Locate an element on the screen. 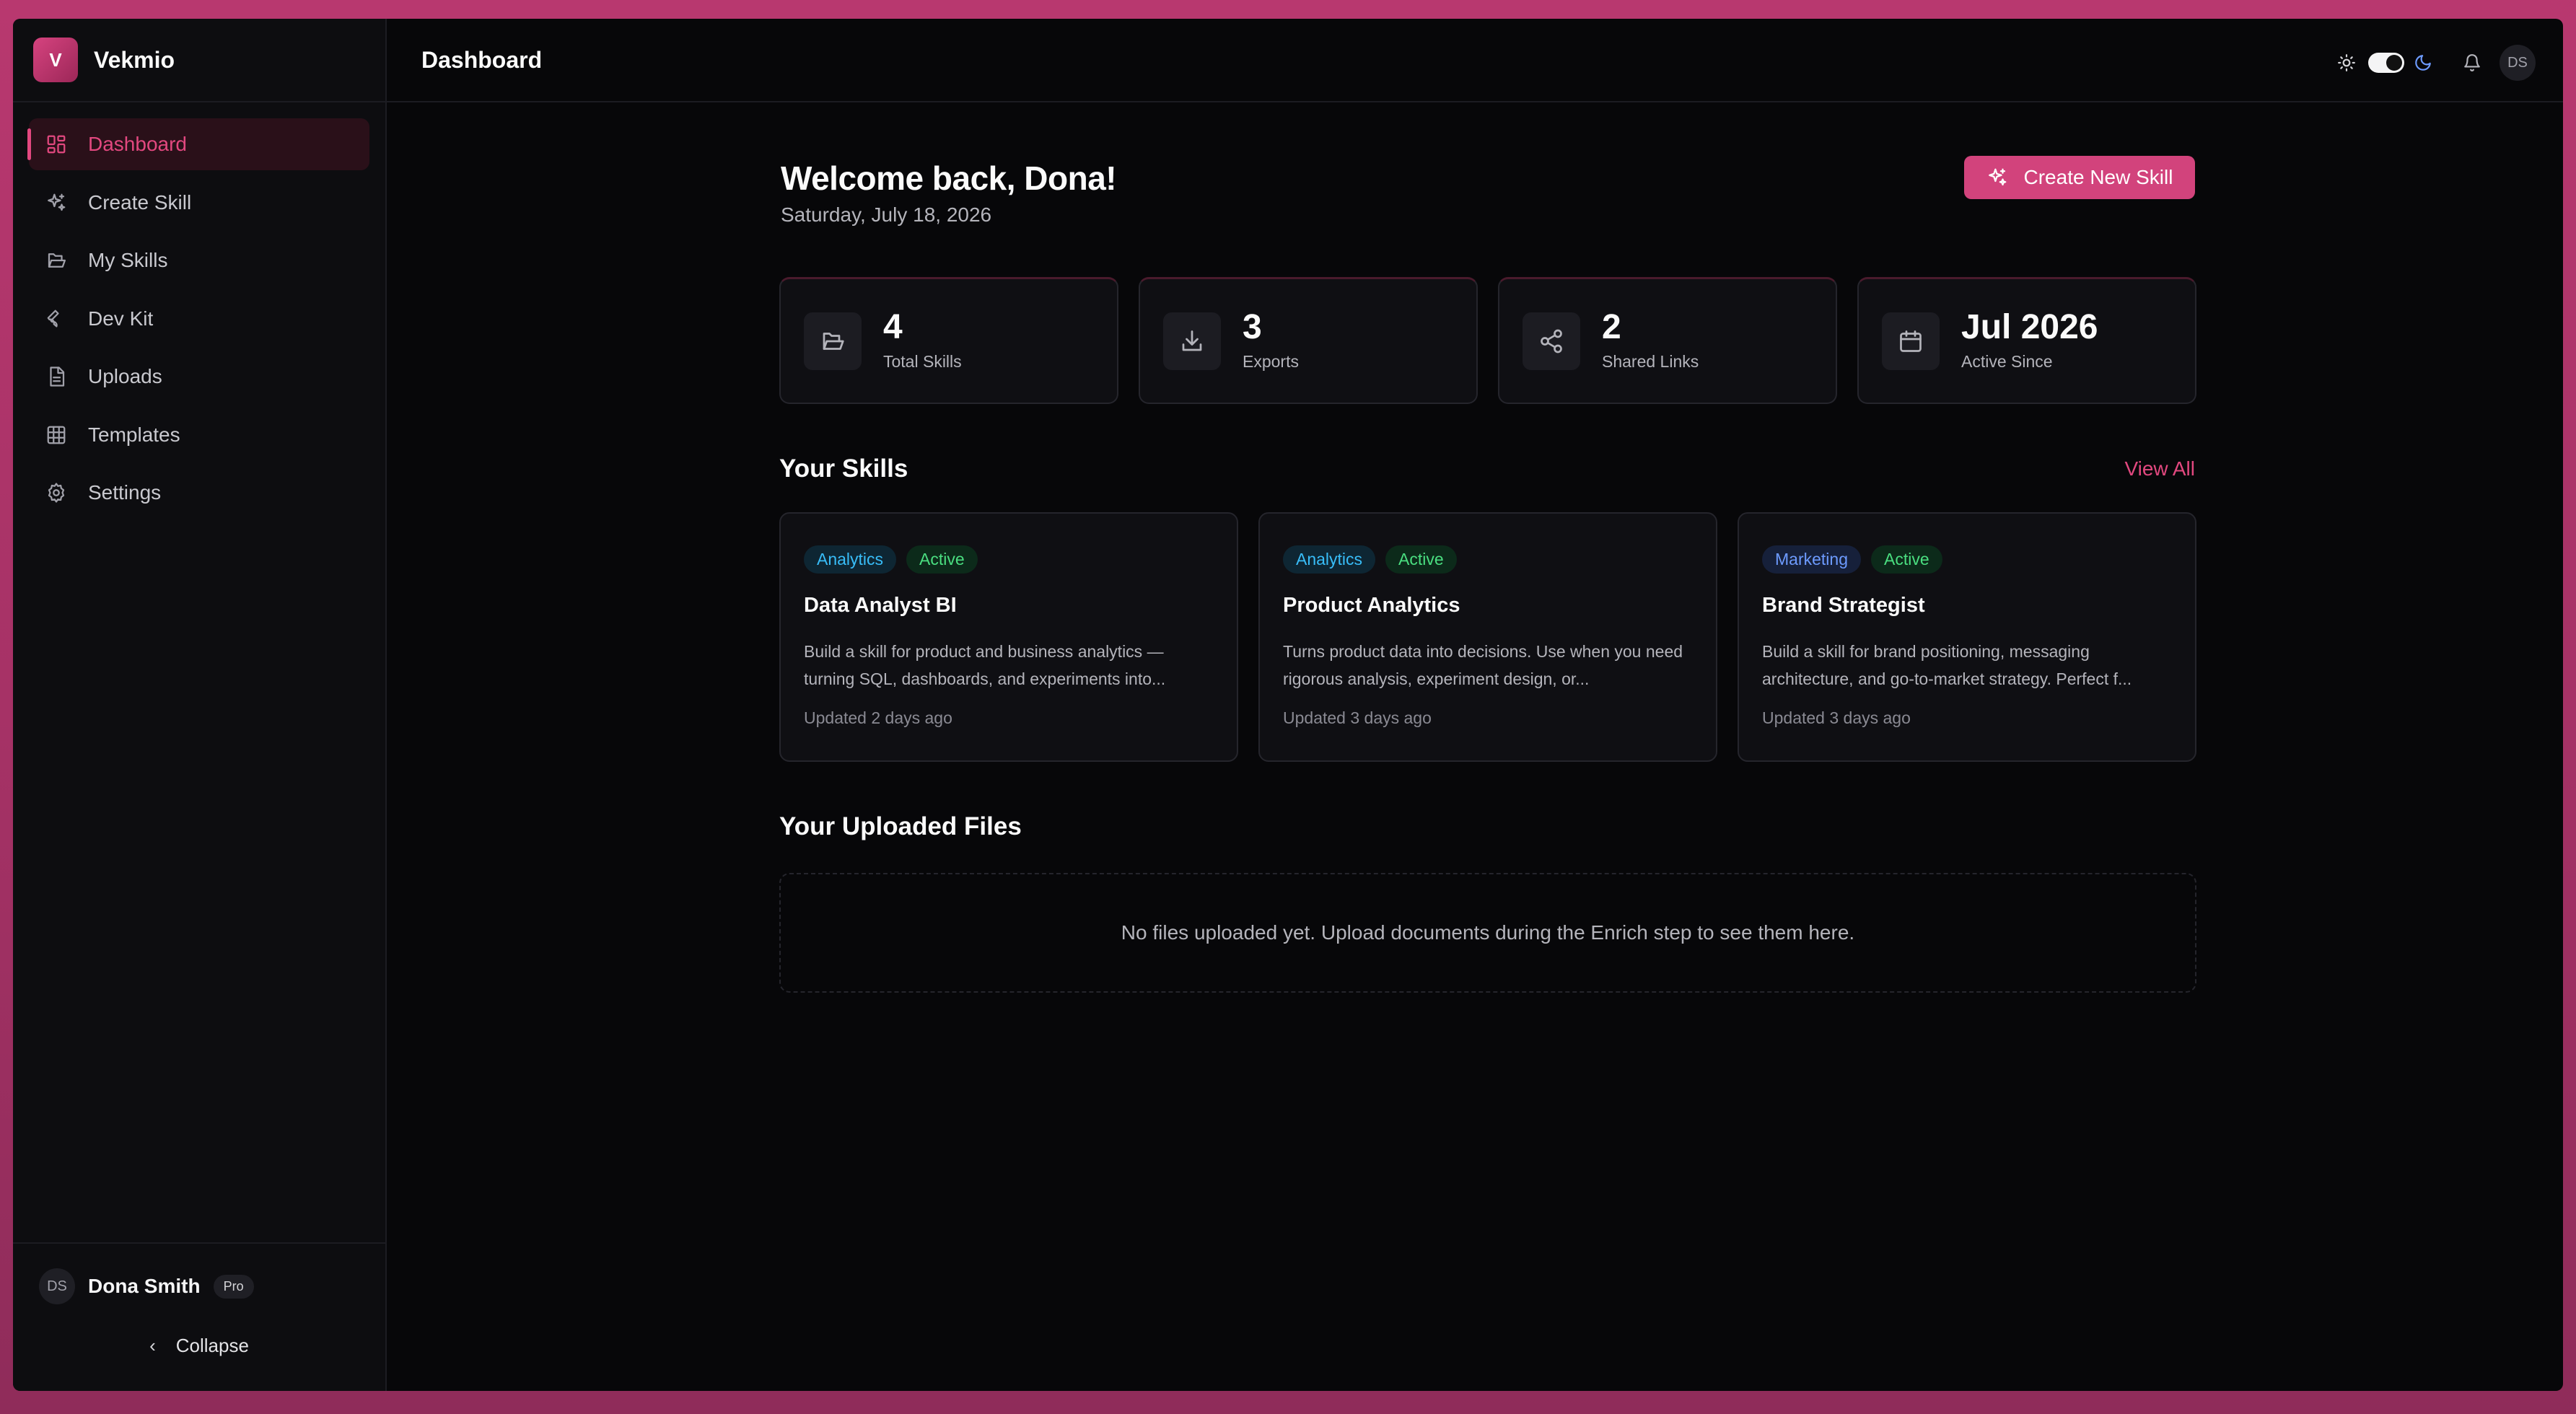  topbar: Dashboard DS is located at coordinates (1475, 60).